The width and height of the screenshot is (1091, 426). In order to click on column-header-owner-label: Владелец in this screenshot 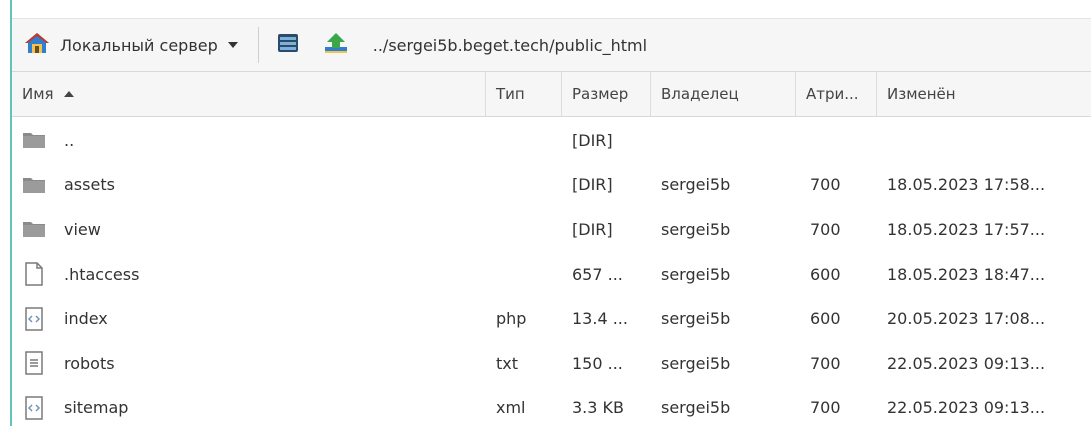, I will do `click(700, 94)`.